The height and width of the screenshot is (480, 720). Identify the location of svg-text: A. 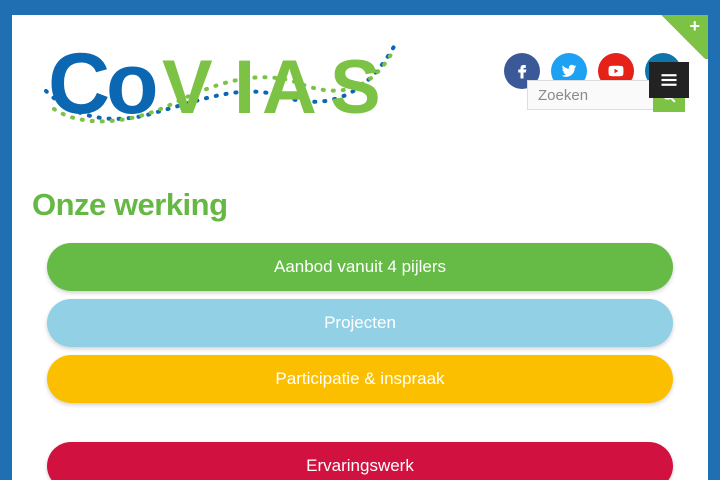
(289, 85).